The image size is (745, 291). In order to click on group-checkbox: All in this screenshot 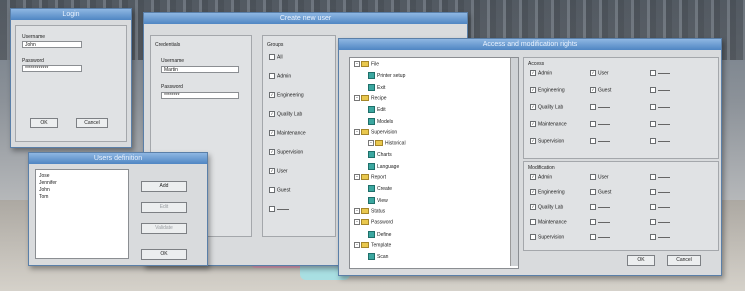, I will do `click(276, 57)`.